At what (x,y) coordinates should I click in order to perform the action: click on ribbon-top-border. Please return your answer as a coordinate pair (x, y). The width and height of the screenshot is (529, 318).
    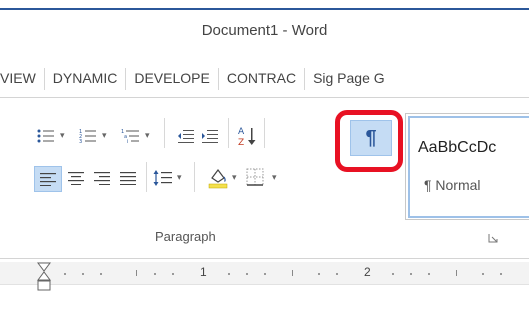
    Looking at the image, I should click on (264, 97).